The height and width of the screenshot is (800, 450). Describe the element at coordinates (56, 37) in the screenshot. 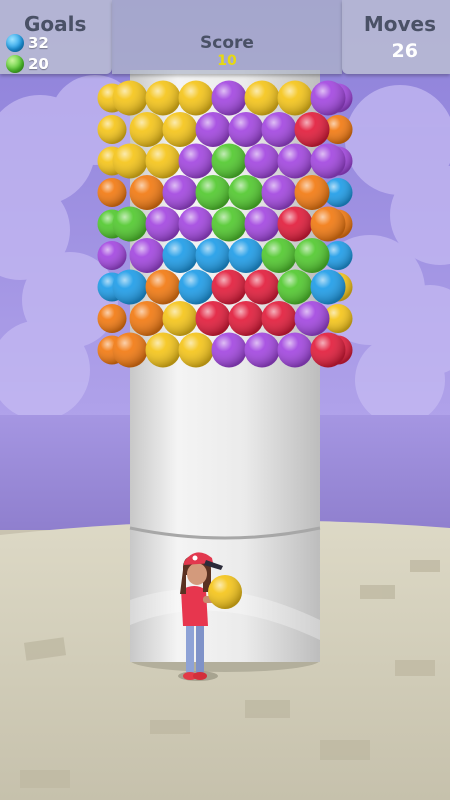

I see `goals-panel: Goals 32 20` at that location.